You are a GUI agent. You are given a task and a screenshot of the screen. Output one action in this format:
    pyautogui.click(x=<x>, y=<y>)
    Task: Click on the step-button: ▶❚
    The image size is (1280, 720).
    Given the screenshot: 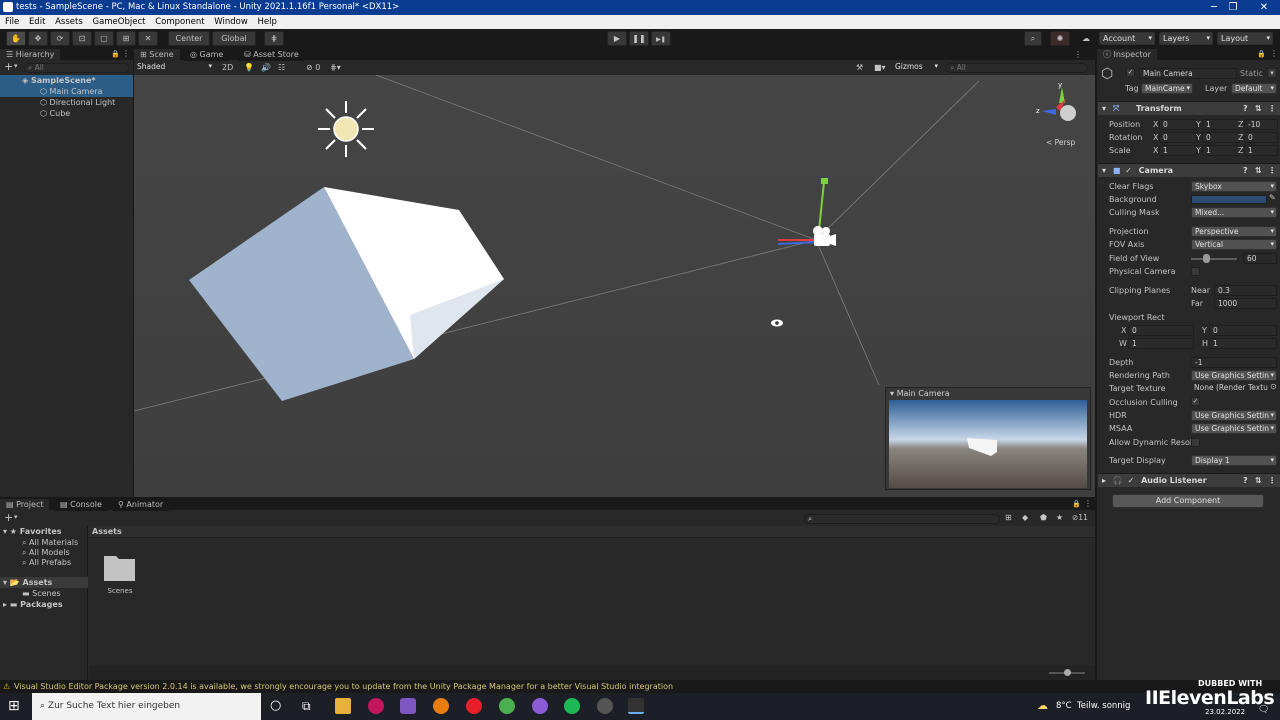 What is the action you would take?
    pyautogui.click(x=661, y=38)
    